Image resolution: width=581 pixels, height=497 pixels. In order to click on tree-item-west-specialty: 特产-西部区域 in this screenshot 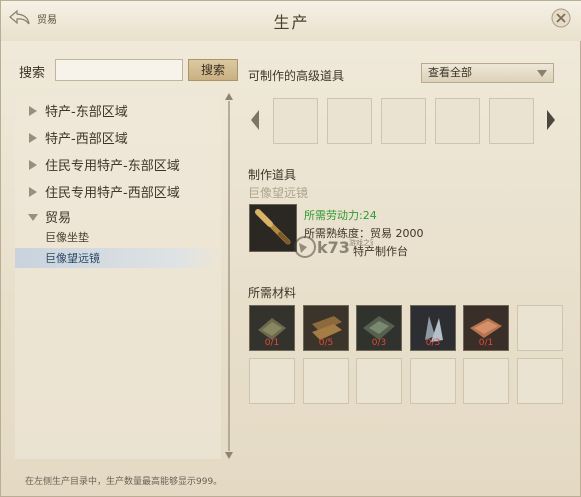, I will do `click(118, 137)`.